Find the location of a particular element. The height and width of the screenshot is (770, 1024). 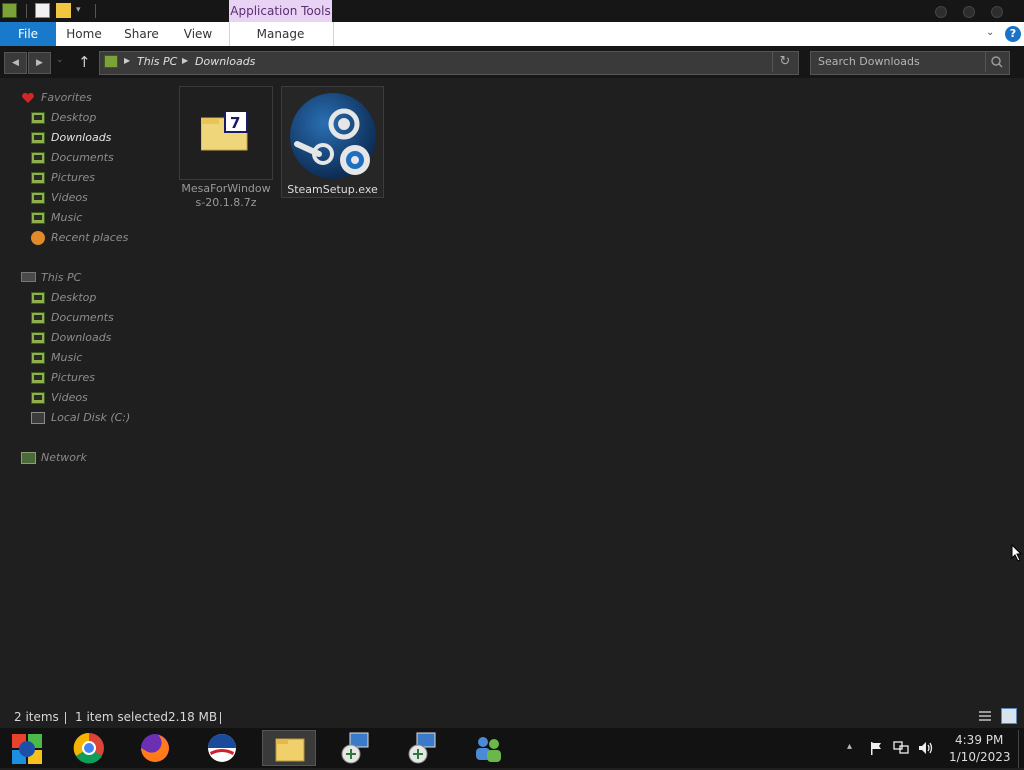

sidebar-item-pc-documents: Documents is located at coordinates (85, 318).